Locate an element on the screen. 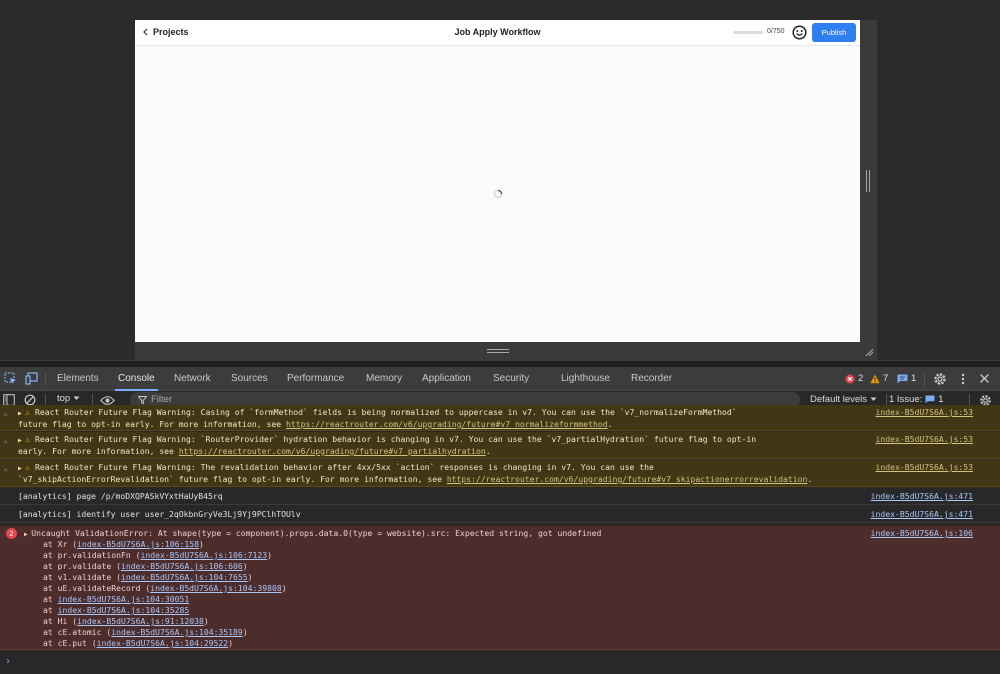 This screenshot has height=674, width=1000. error-counter: 2 is located at coordinates (854, 378).